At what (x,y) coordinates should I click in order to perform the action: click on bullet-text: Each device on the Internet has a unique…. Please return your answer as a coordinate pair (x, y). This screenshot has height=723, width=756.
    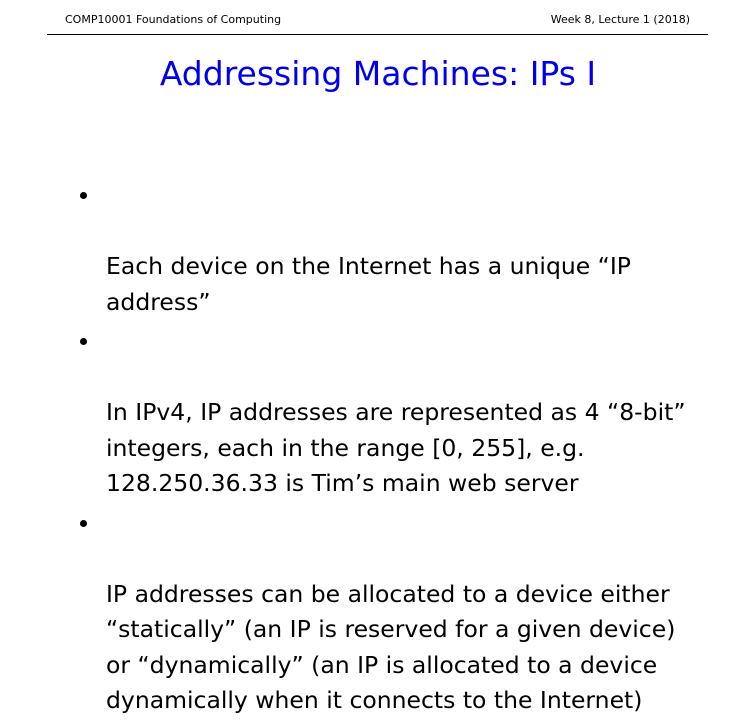
    Looking at the image, I should click on (368, 284).